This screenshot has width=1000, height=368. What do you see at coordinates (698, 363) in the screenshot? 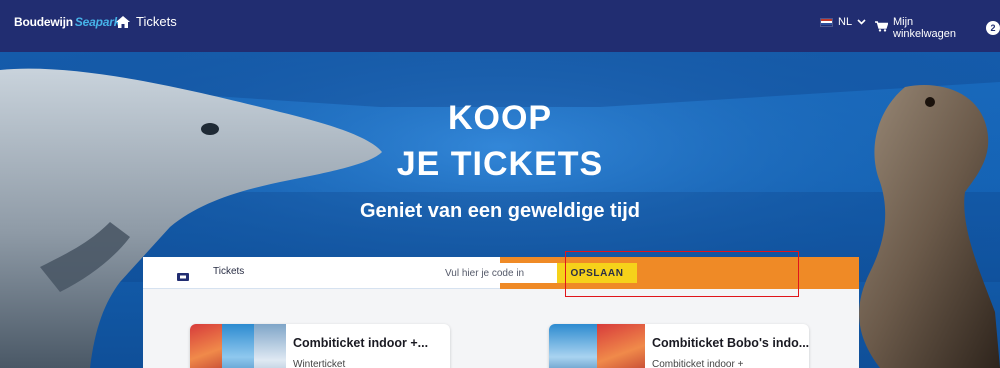
I see `product-subtitle: Combiticket indoor +` at bounding box center [698, 363].